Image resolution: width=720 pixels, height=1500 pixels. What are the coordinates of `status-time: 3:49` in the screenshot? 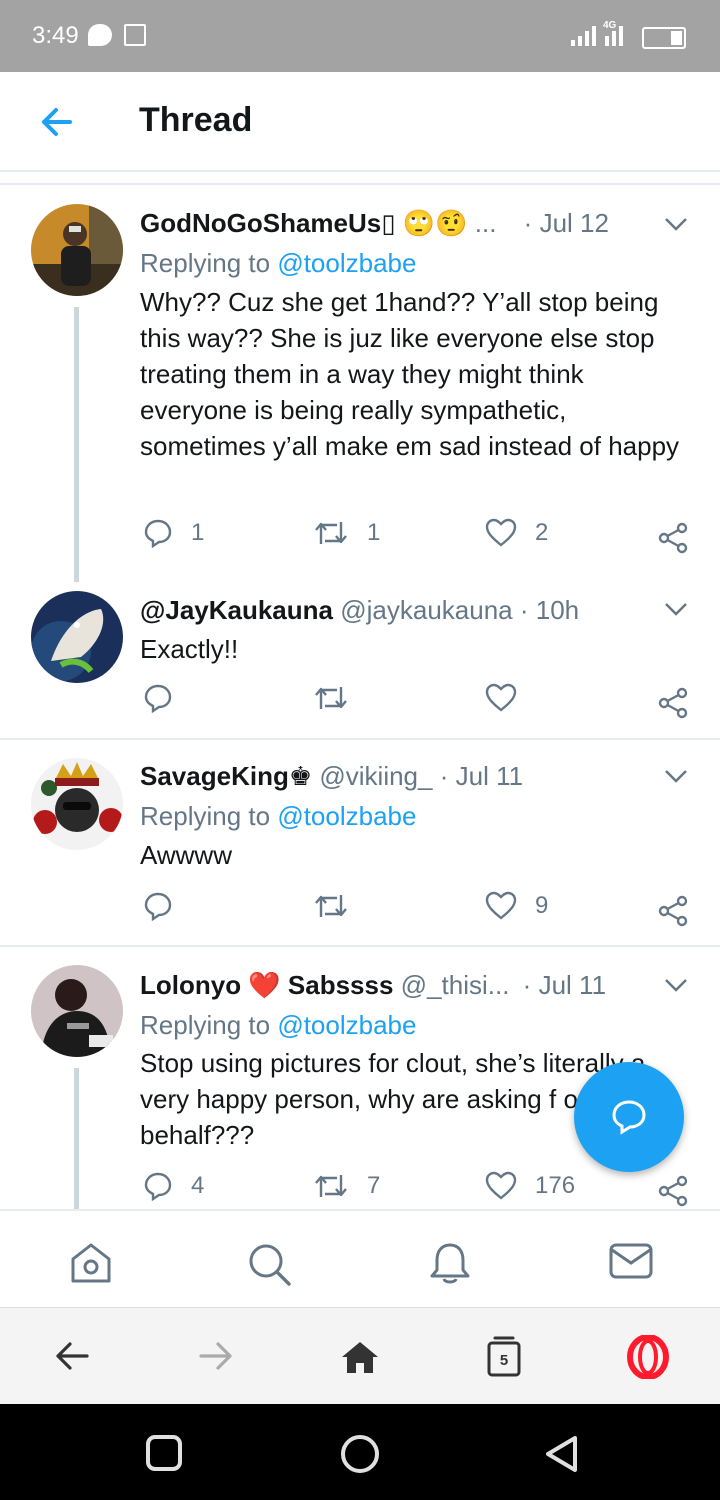 It's located at (55, 35).